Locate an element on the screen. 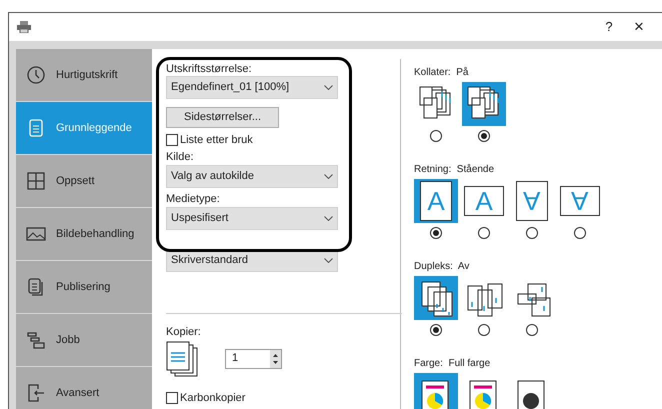  group-label: Dupleks: Av is located at coordinates (441, 267).